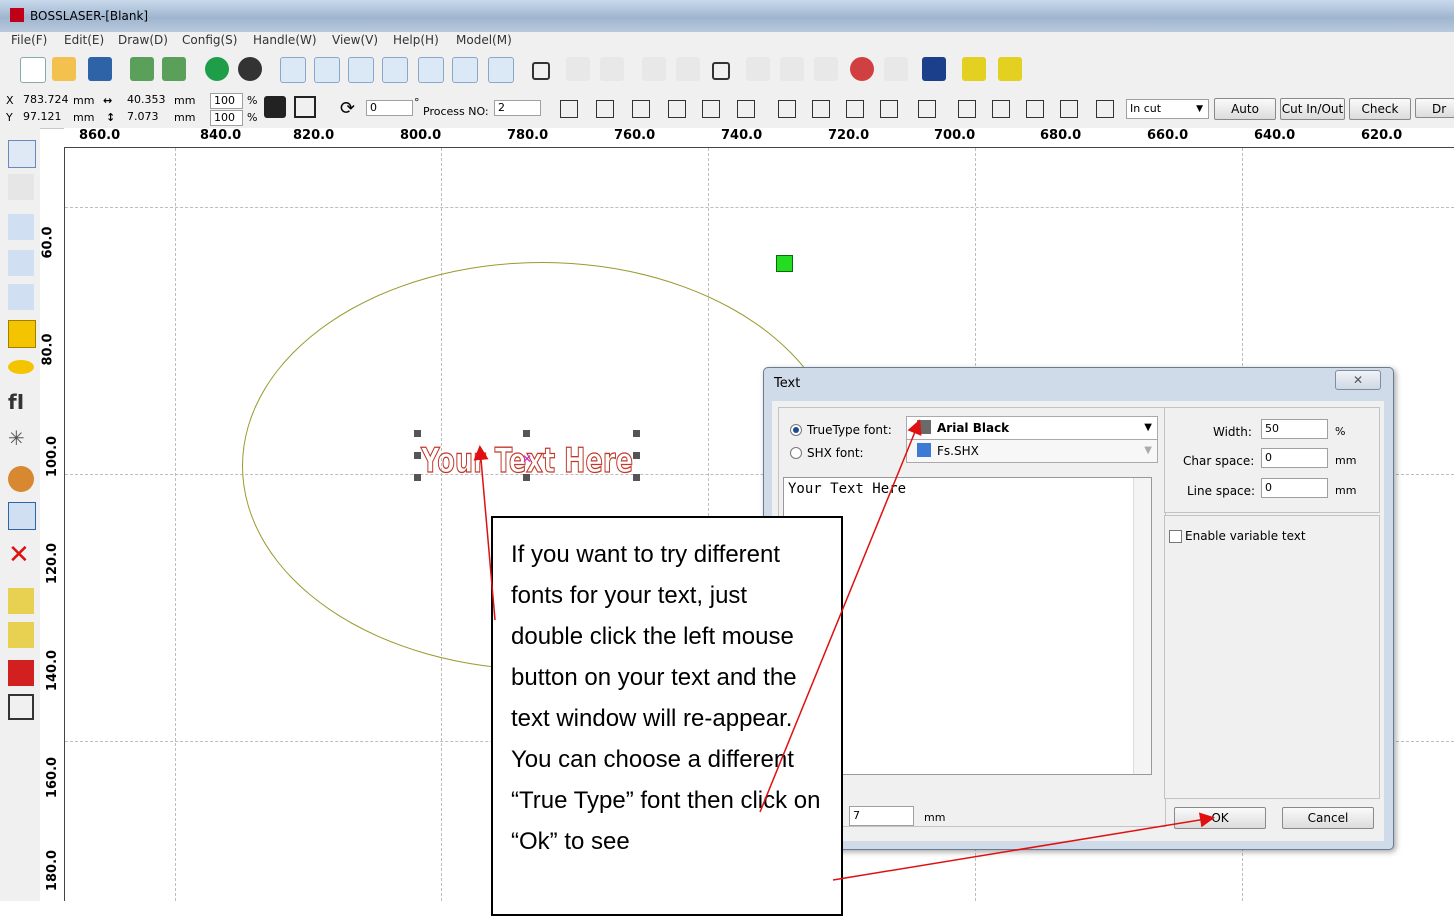 Image resolution: width=1454 pixels, height=916 pixels. Describe the element at coordinates (517, 108) in the screenshot. I see `process-field: 2` at that location.